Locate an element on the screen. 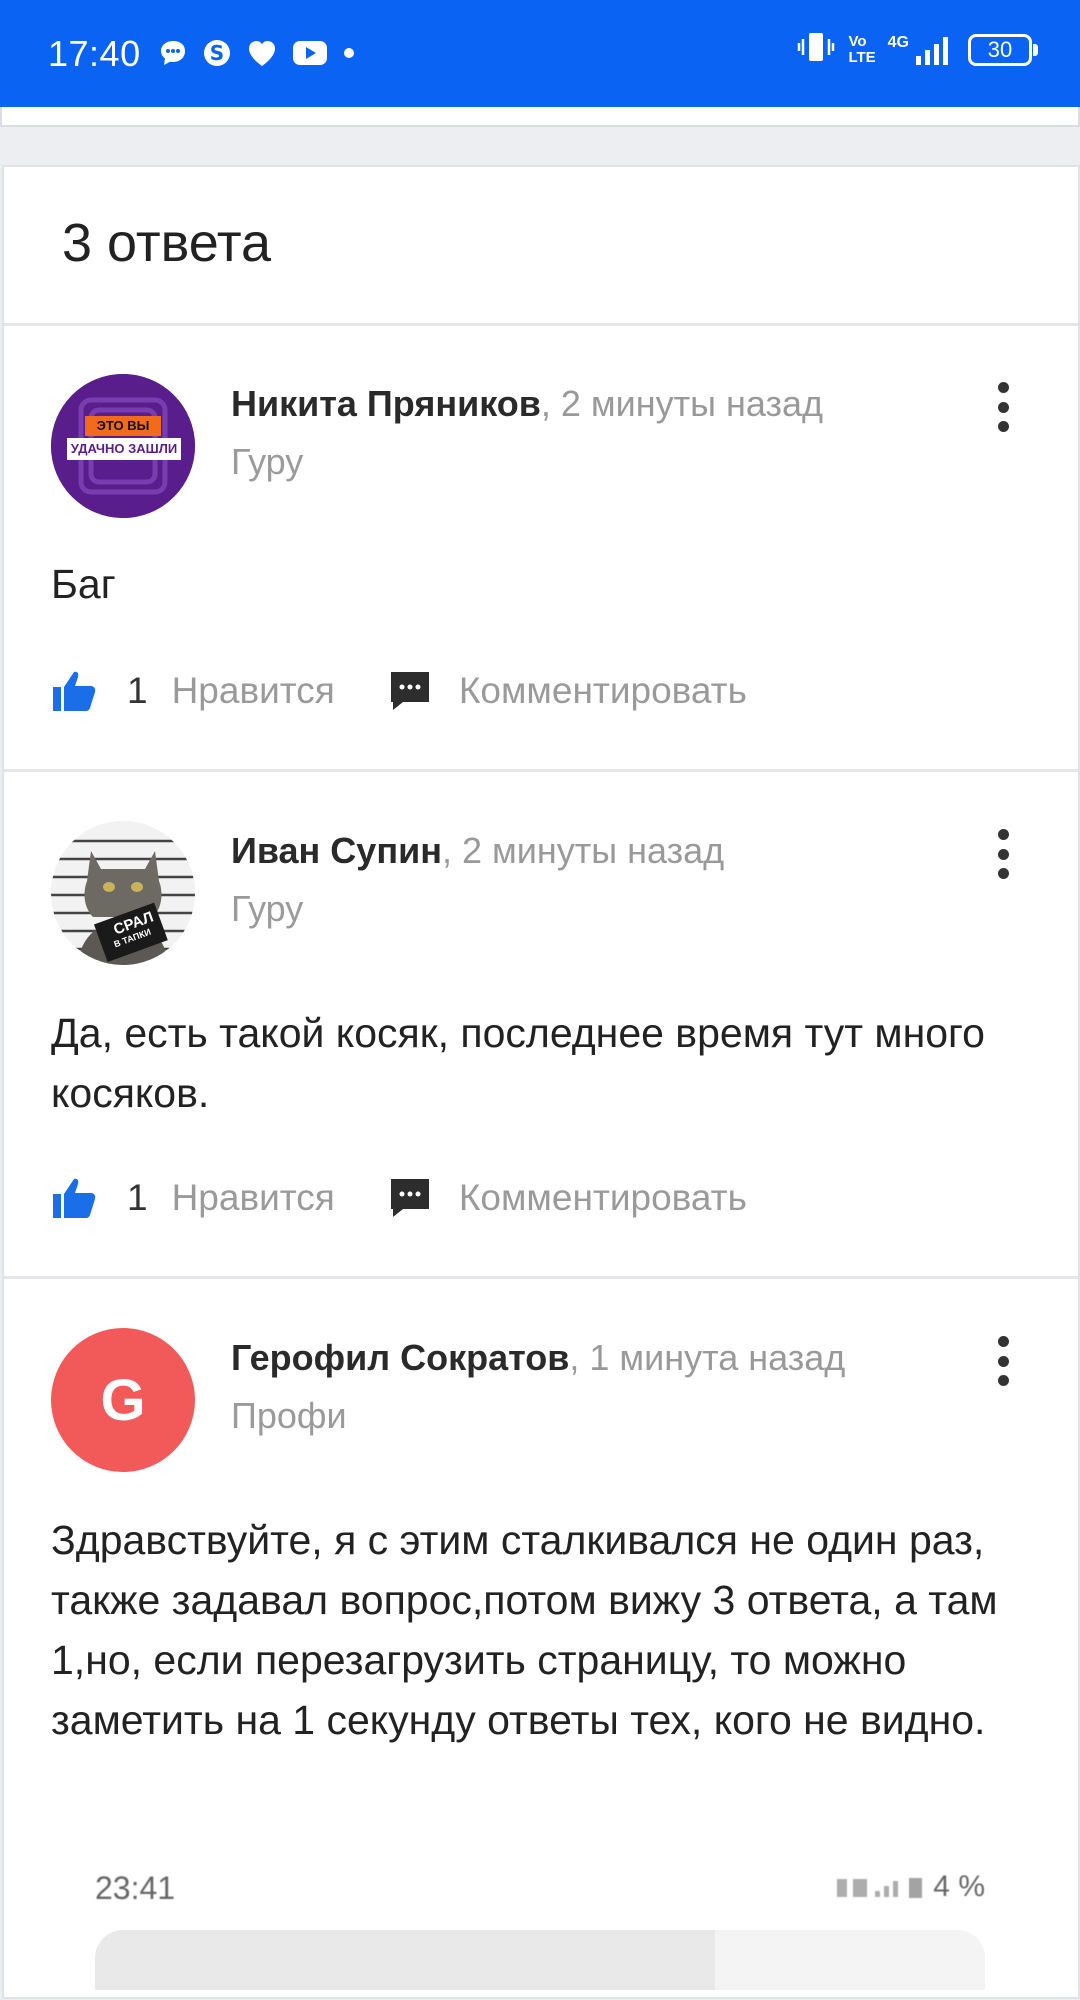 This screenshot has width=1080, height=2000. author-name: Герофил Сократов is located at coordinates (400, 1357).